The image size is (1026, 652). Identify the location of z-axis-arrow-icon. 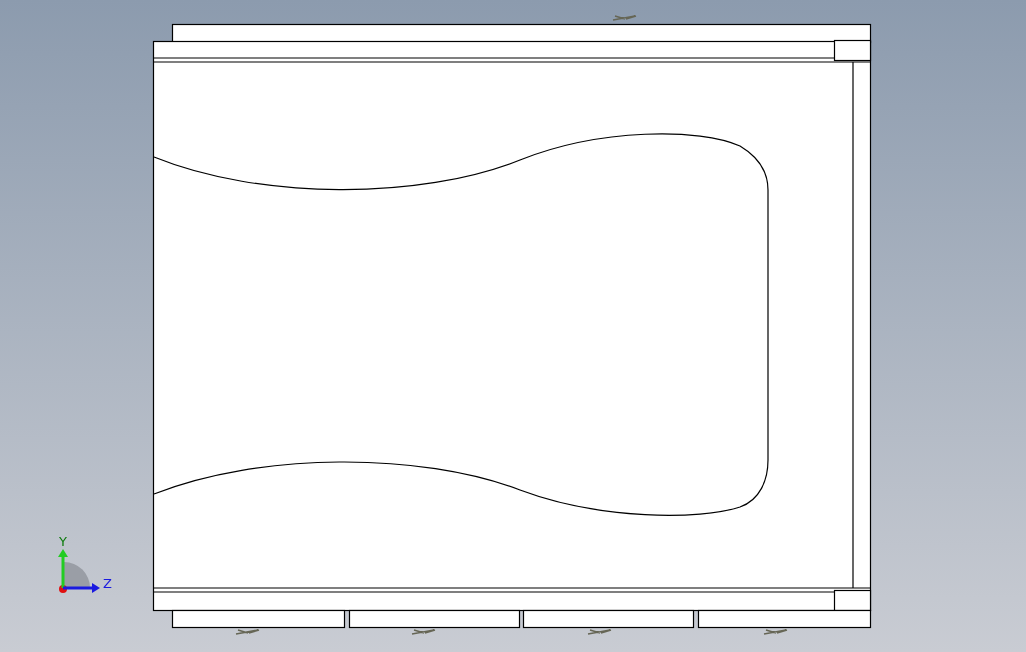
(81, 588).